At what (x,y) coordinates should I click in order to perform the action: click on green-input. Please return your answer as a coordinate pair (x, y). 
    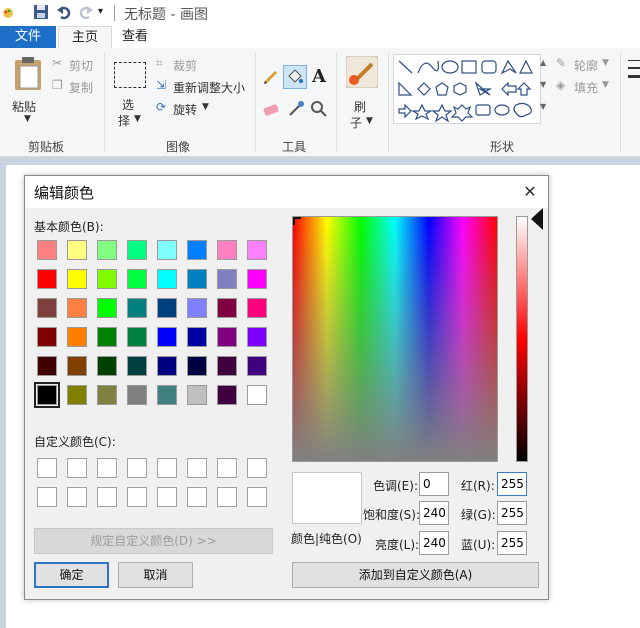
    Looking at the image, I should click on (512, 513).